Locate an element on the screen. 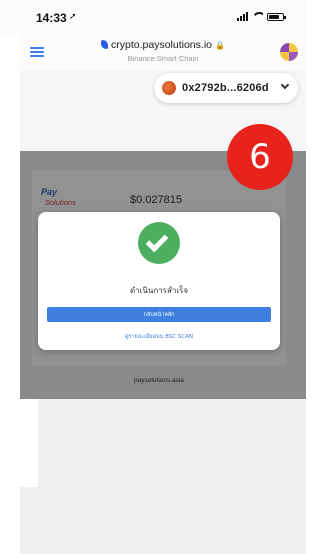 The width and height of the screenshot is (320, 554). signal-icon is located at coordinates (242, 16).